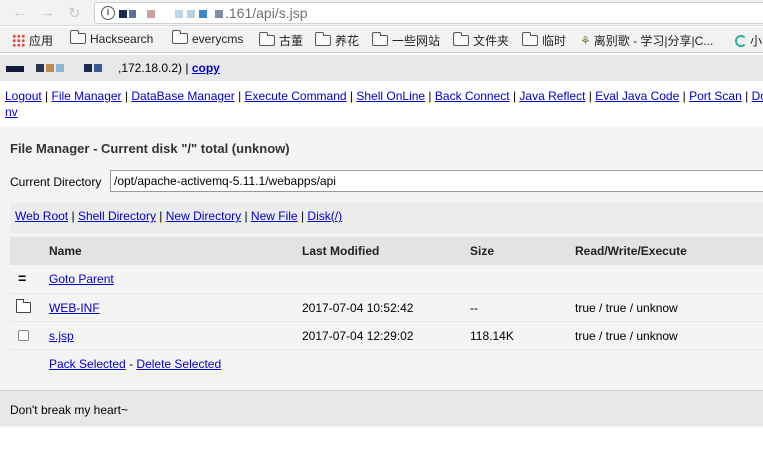 The image size is (763, 466). I want to click on last-modified-value: 2017-07-04 10:52:42, so click(358, 308).